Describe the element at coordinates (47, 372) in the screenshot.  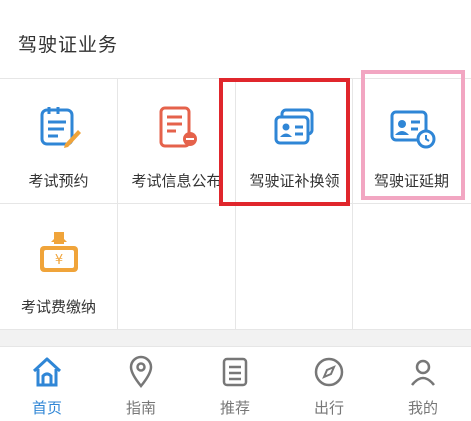
I see `home-icon` at that location.